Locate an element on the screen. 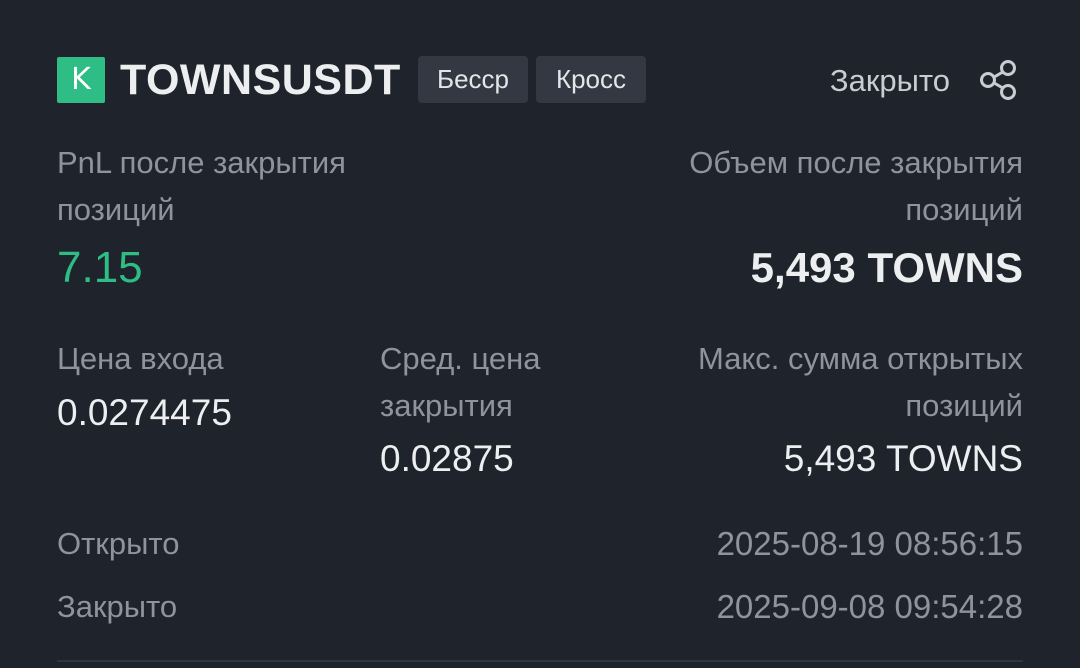 This screenshot has height=668, width=1080. avg-close-price-value: 0.02875 is located at coordinates (447, 458).